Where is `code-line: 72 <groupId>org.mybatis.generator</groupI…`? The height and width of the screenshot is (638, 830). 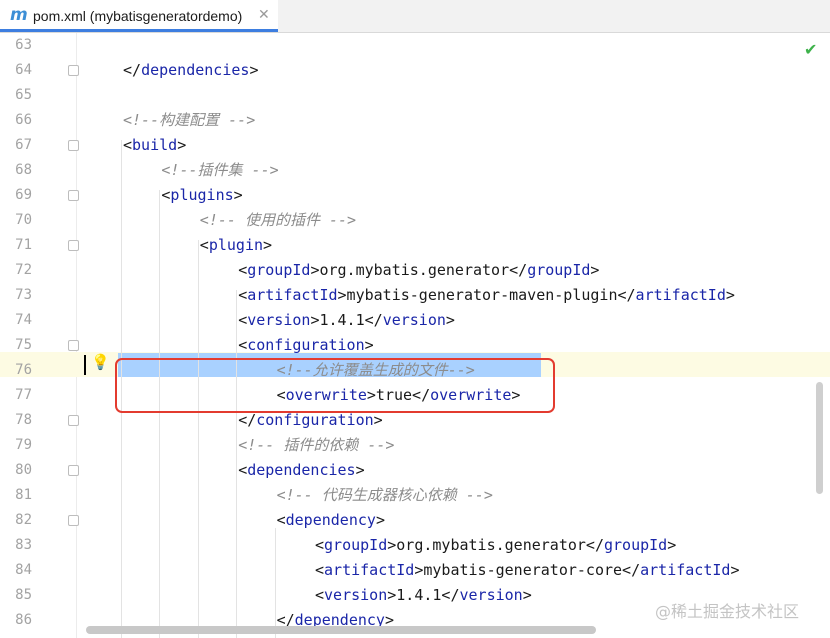
code-line: 72 <groupId>org.mybatis.generator</groupI… is located at coordinates (415, 270).